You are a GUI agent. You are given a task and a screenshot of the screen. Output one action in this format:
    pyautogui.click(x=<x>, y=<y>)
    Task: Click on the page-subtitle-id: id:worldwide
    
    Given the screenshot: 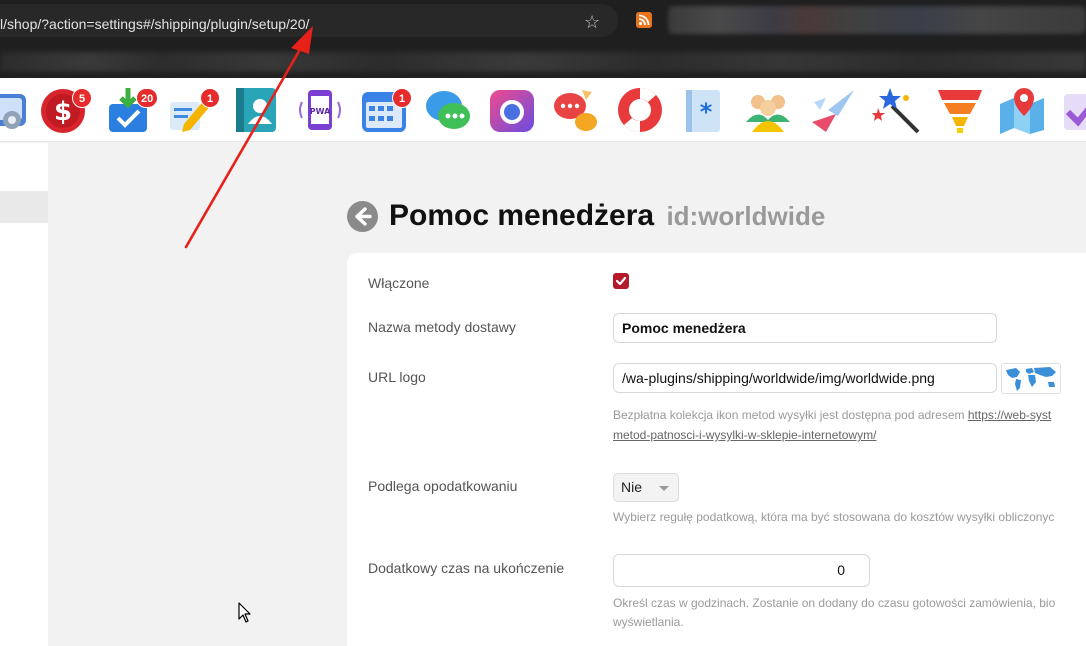 What is the action you would take?
    pyautogui.click(x=746, y=216)
    